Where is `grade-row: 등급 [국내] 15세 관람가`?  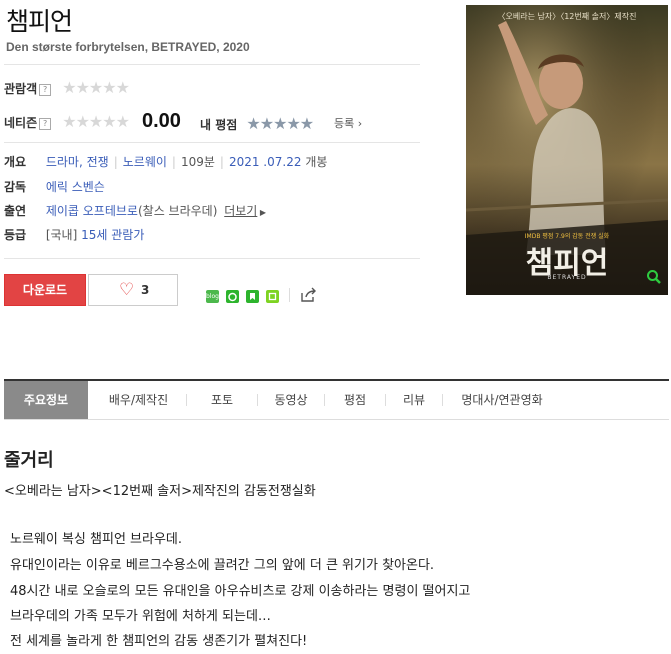
grade-row: 등급 [국내] 15세 관람가 is located at coordinates (74, 234).